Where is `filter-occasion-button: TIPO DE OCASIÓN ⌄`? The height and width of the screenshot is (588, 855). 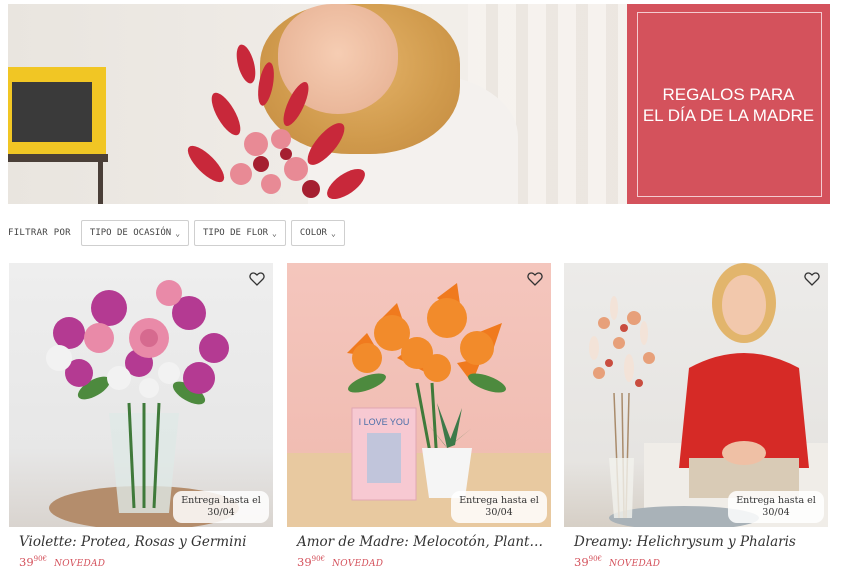 filter-occasion-button: TIPO DE OCASIÓN ⌄ is located at coordinates (135, 233).